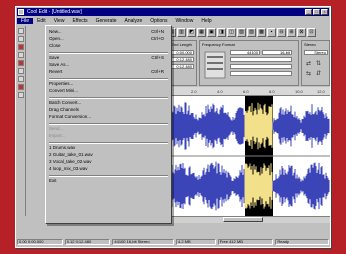 This screenshot has width=346, height=254. What do you see at coordinates (64, 109) in the screenshot?
I see `file-menu-item-label: Drag Channels` at bounding box center [64, 109].